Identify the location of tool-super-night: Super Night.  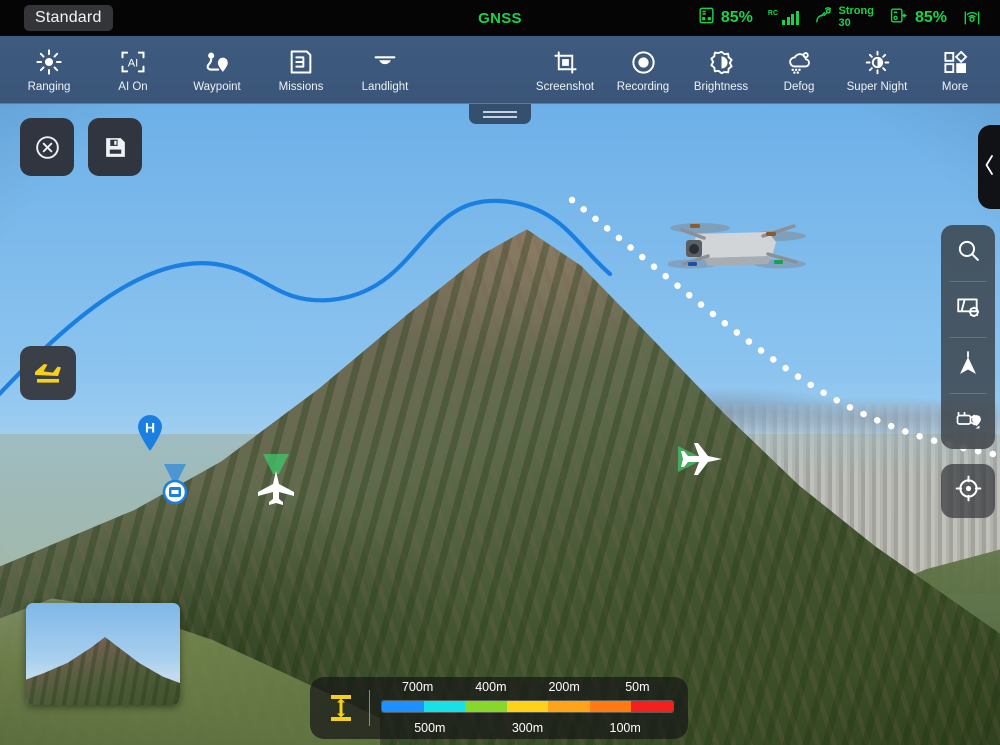
(877, 70).